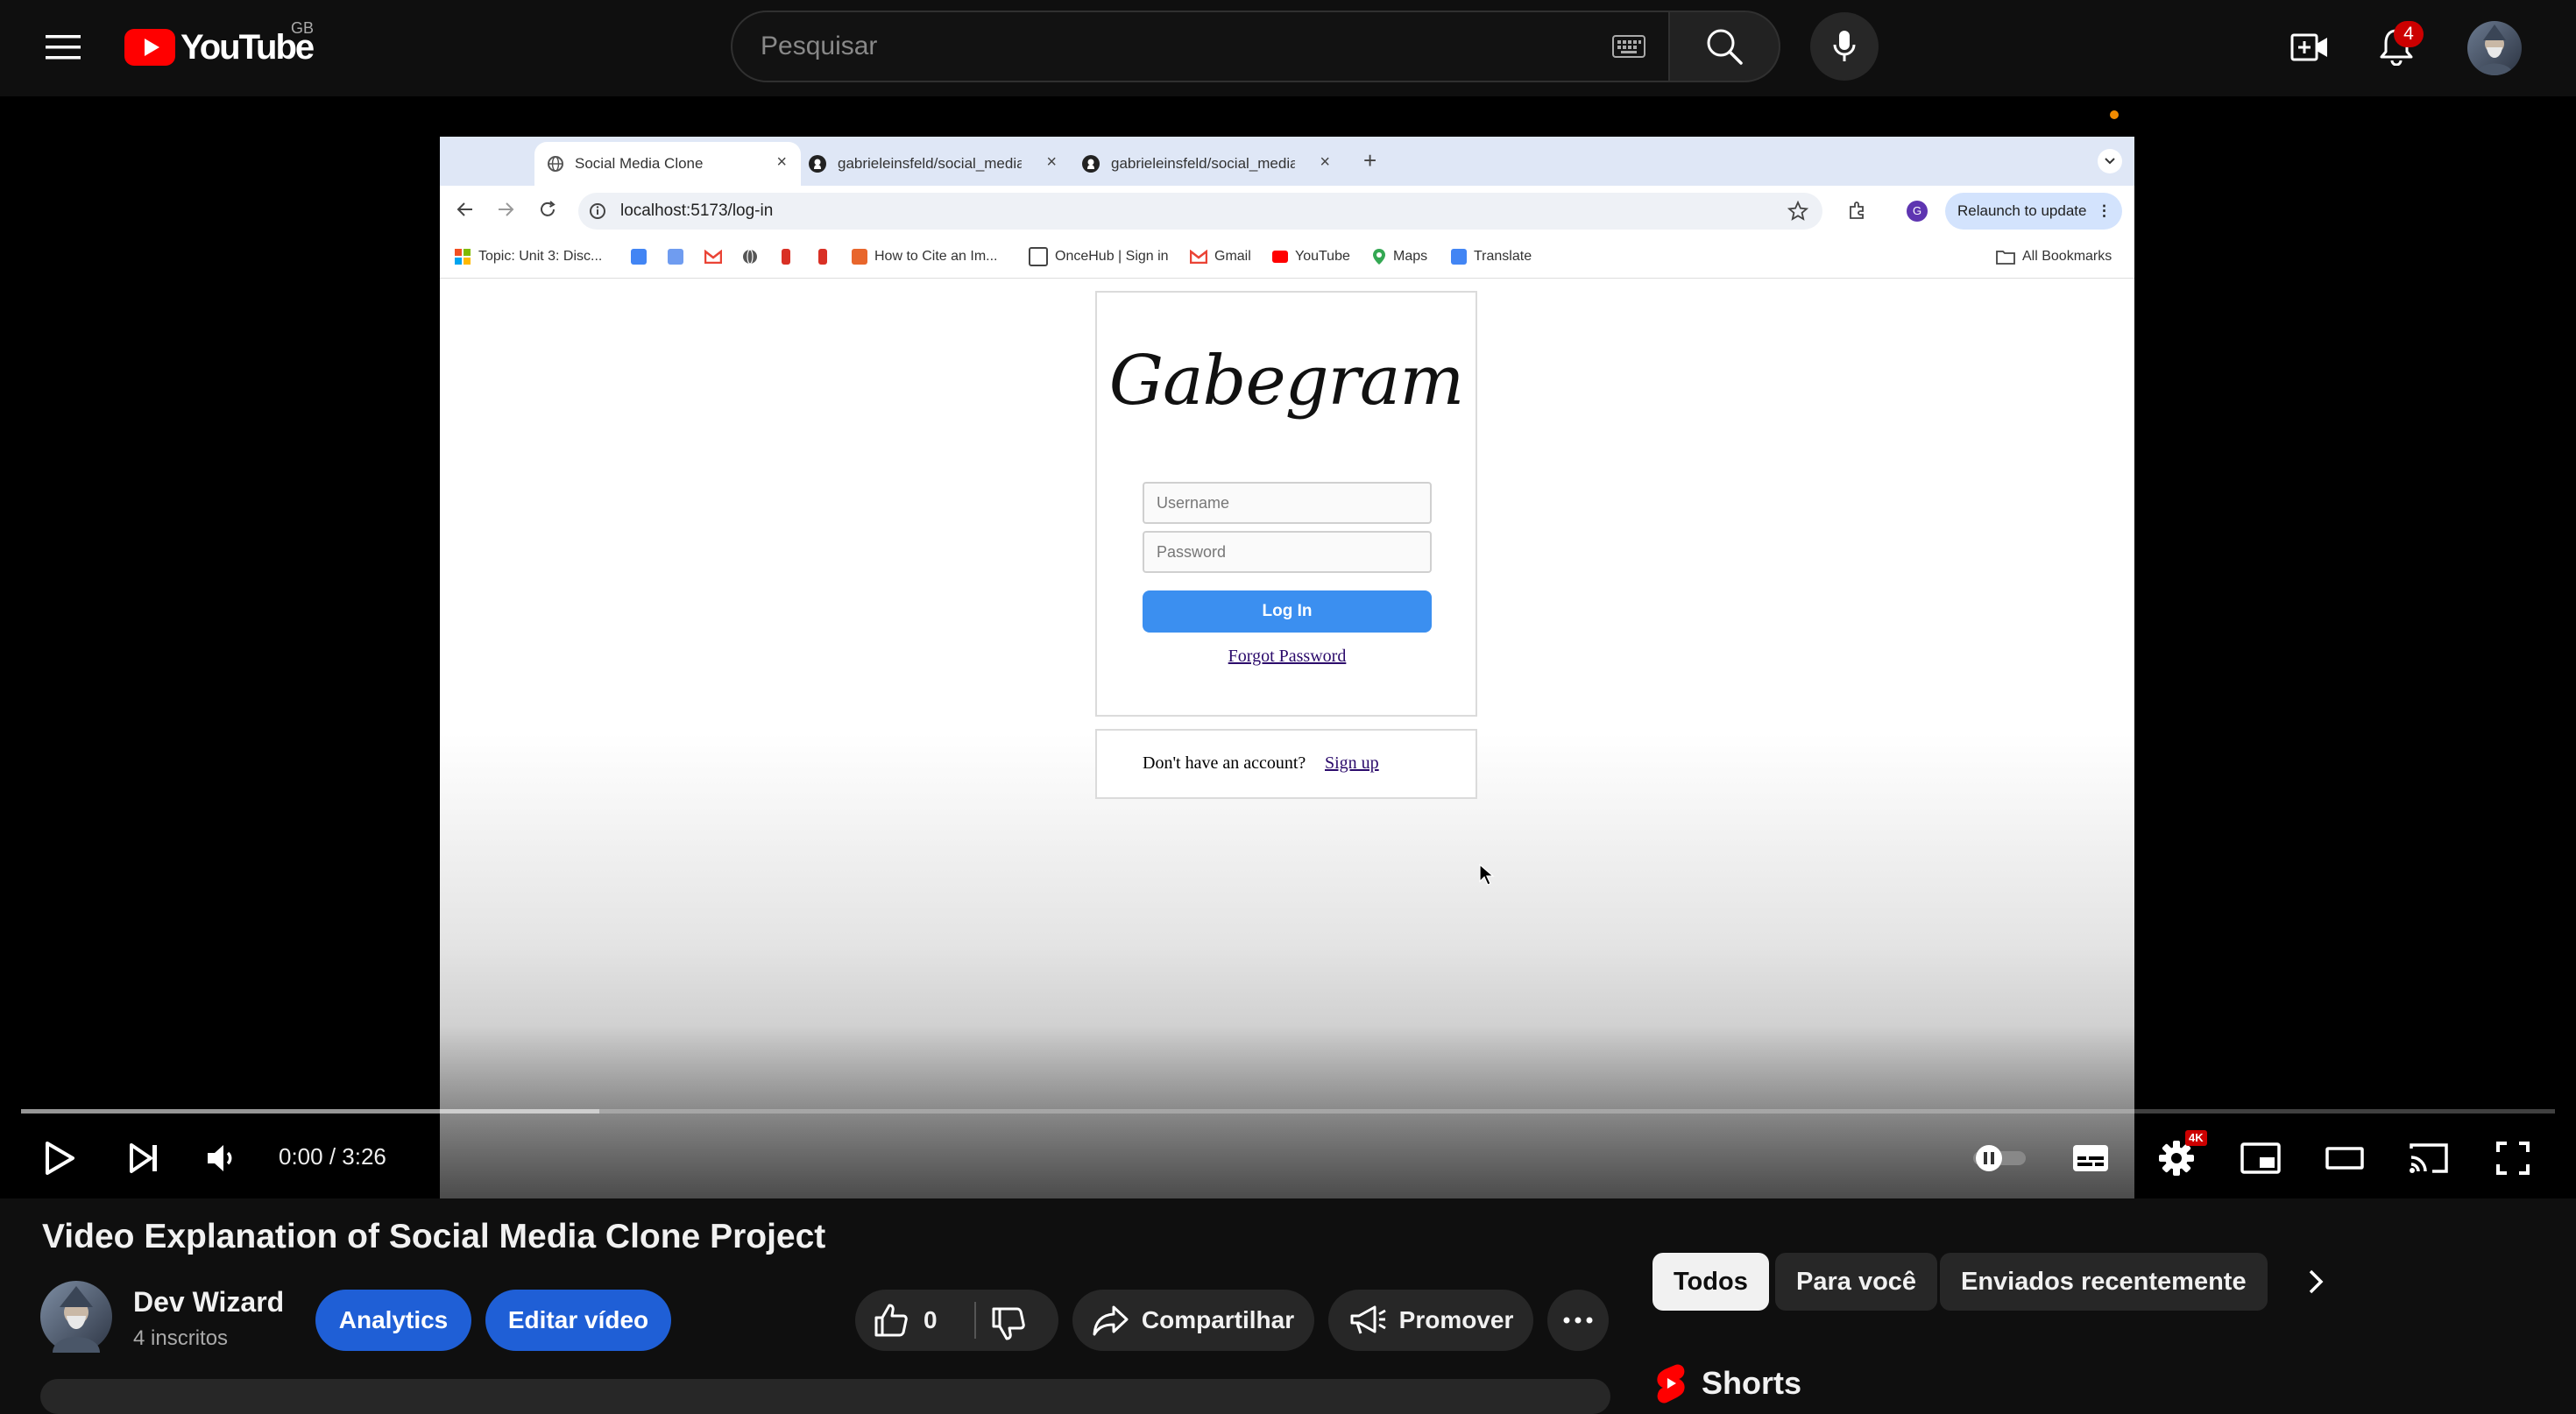  What do you see at coordinates (555, 164) in the screenshot?
I see `globe-icon` at bounding box center [555, 164].